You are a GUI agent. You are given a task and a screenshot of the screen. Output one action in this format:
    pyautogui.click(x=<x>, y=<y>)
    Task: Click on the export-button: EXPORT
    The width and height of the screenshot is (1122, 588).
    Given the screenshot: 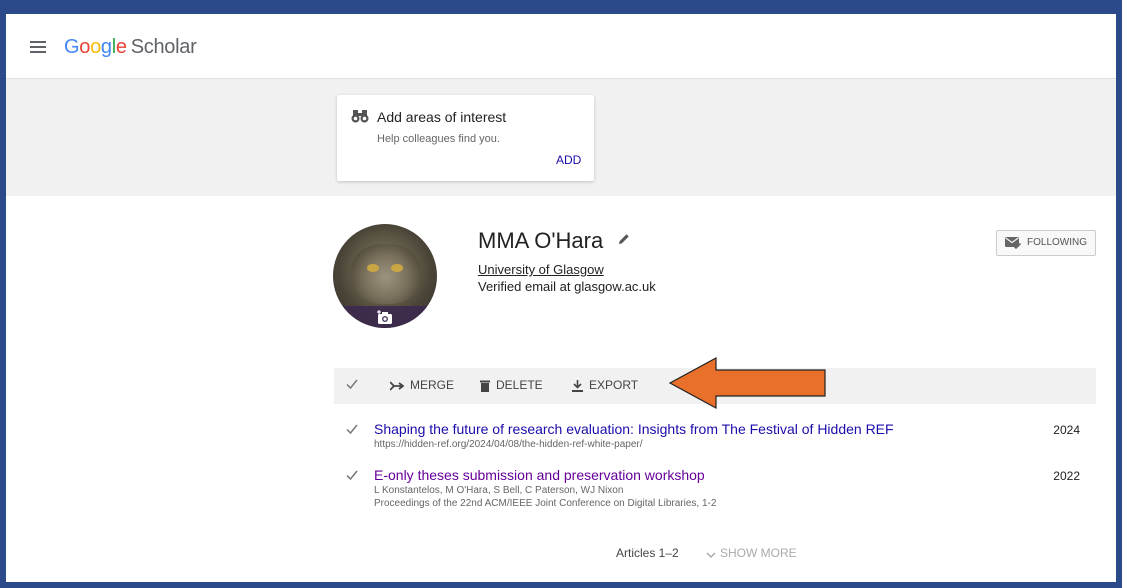 What is the action you would take?
    pyautogui.click(x=605, y=385)
    